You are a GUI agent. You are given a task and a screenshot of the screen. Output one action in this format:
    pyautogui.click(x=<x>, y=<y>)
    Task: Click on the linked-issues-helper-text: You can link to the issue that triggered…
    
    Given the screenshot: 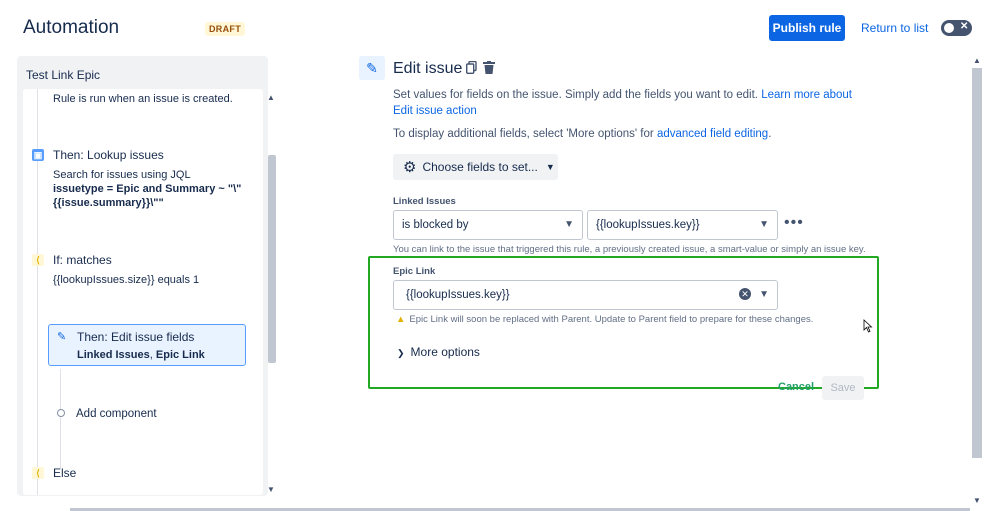 What is the action you would take?
    pyautogui.click(x=629, y=249)
    